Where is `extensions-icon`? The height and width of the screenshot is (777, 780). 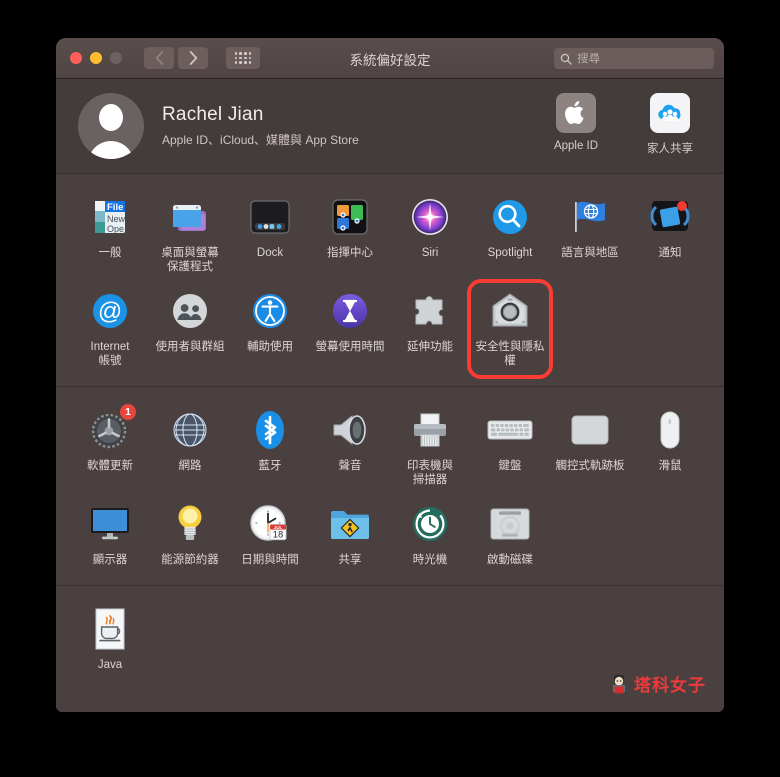
extensions-icon is located at coordinates (430, 311).